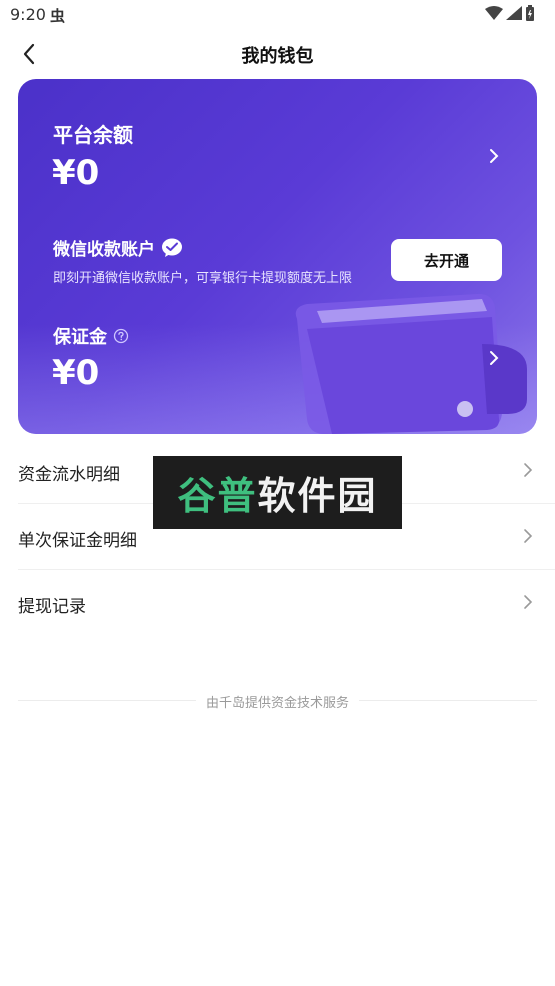  What do you see at coordinates (77, 541) in the screenshot?
I see `menu-item-label: 单次保证金明细` at bounding box center [77, 541].